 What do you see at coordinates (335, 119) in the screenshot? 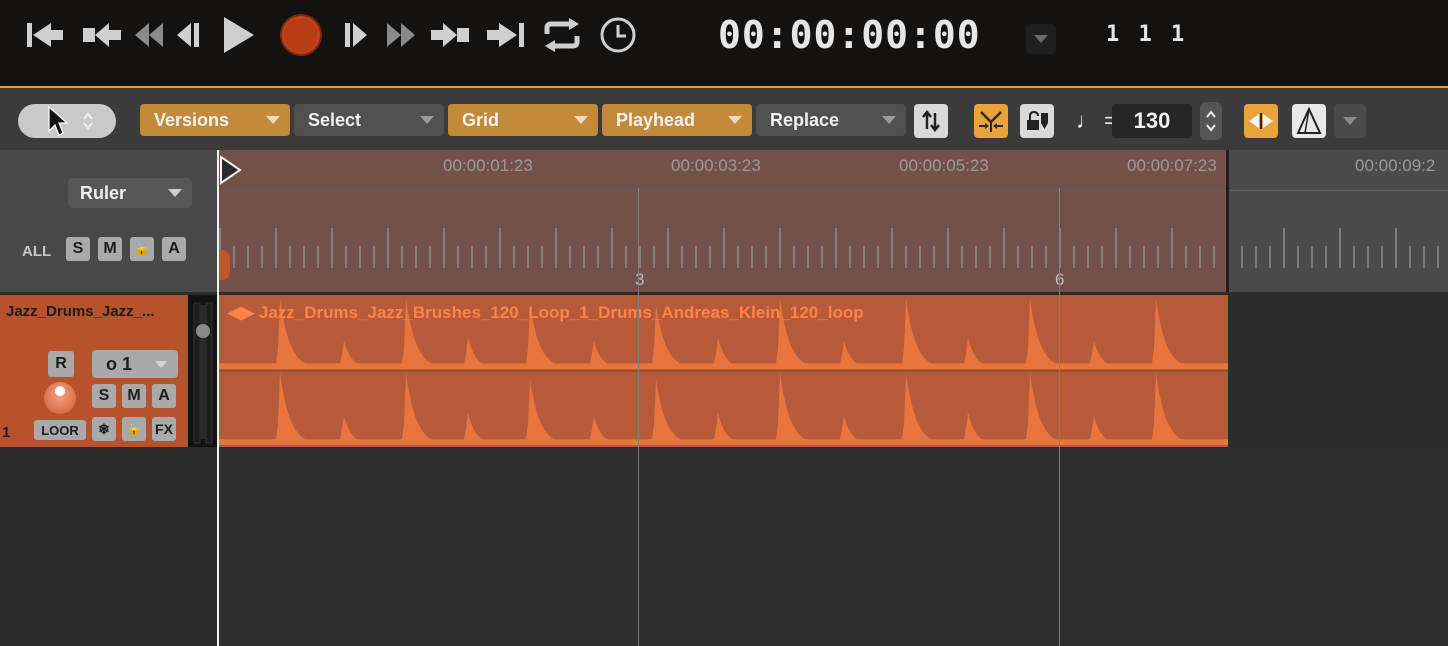
I see `select-label: Select` at bounding box center [335, 119].